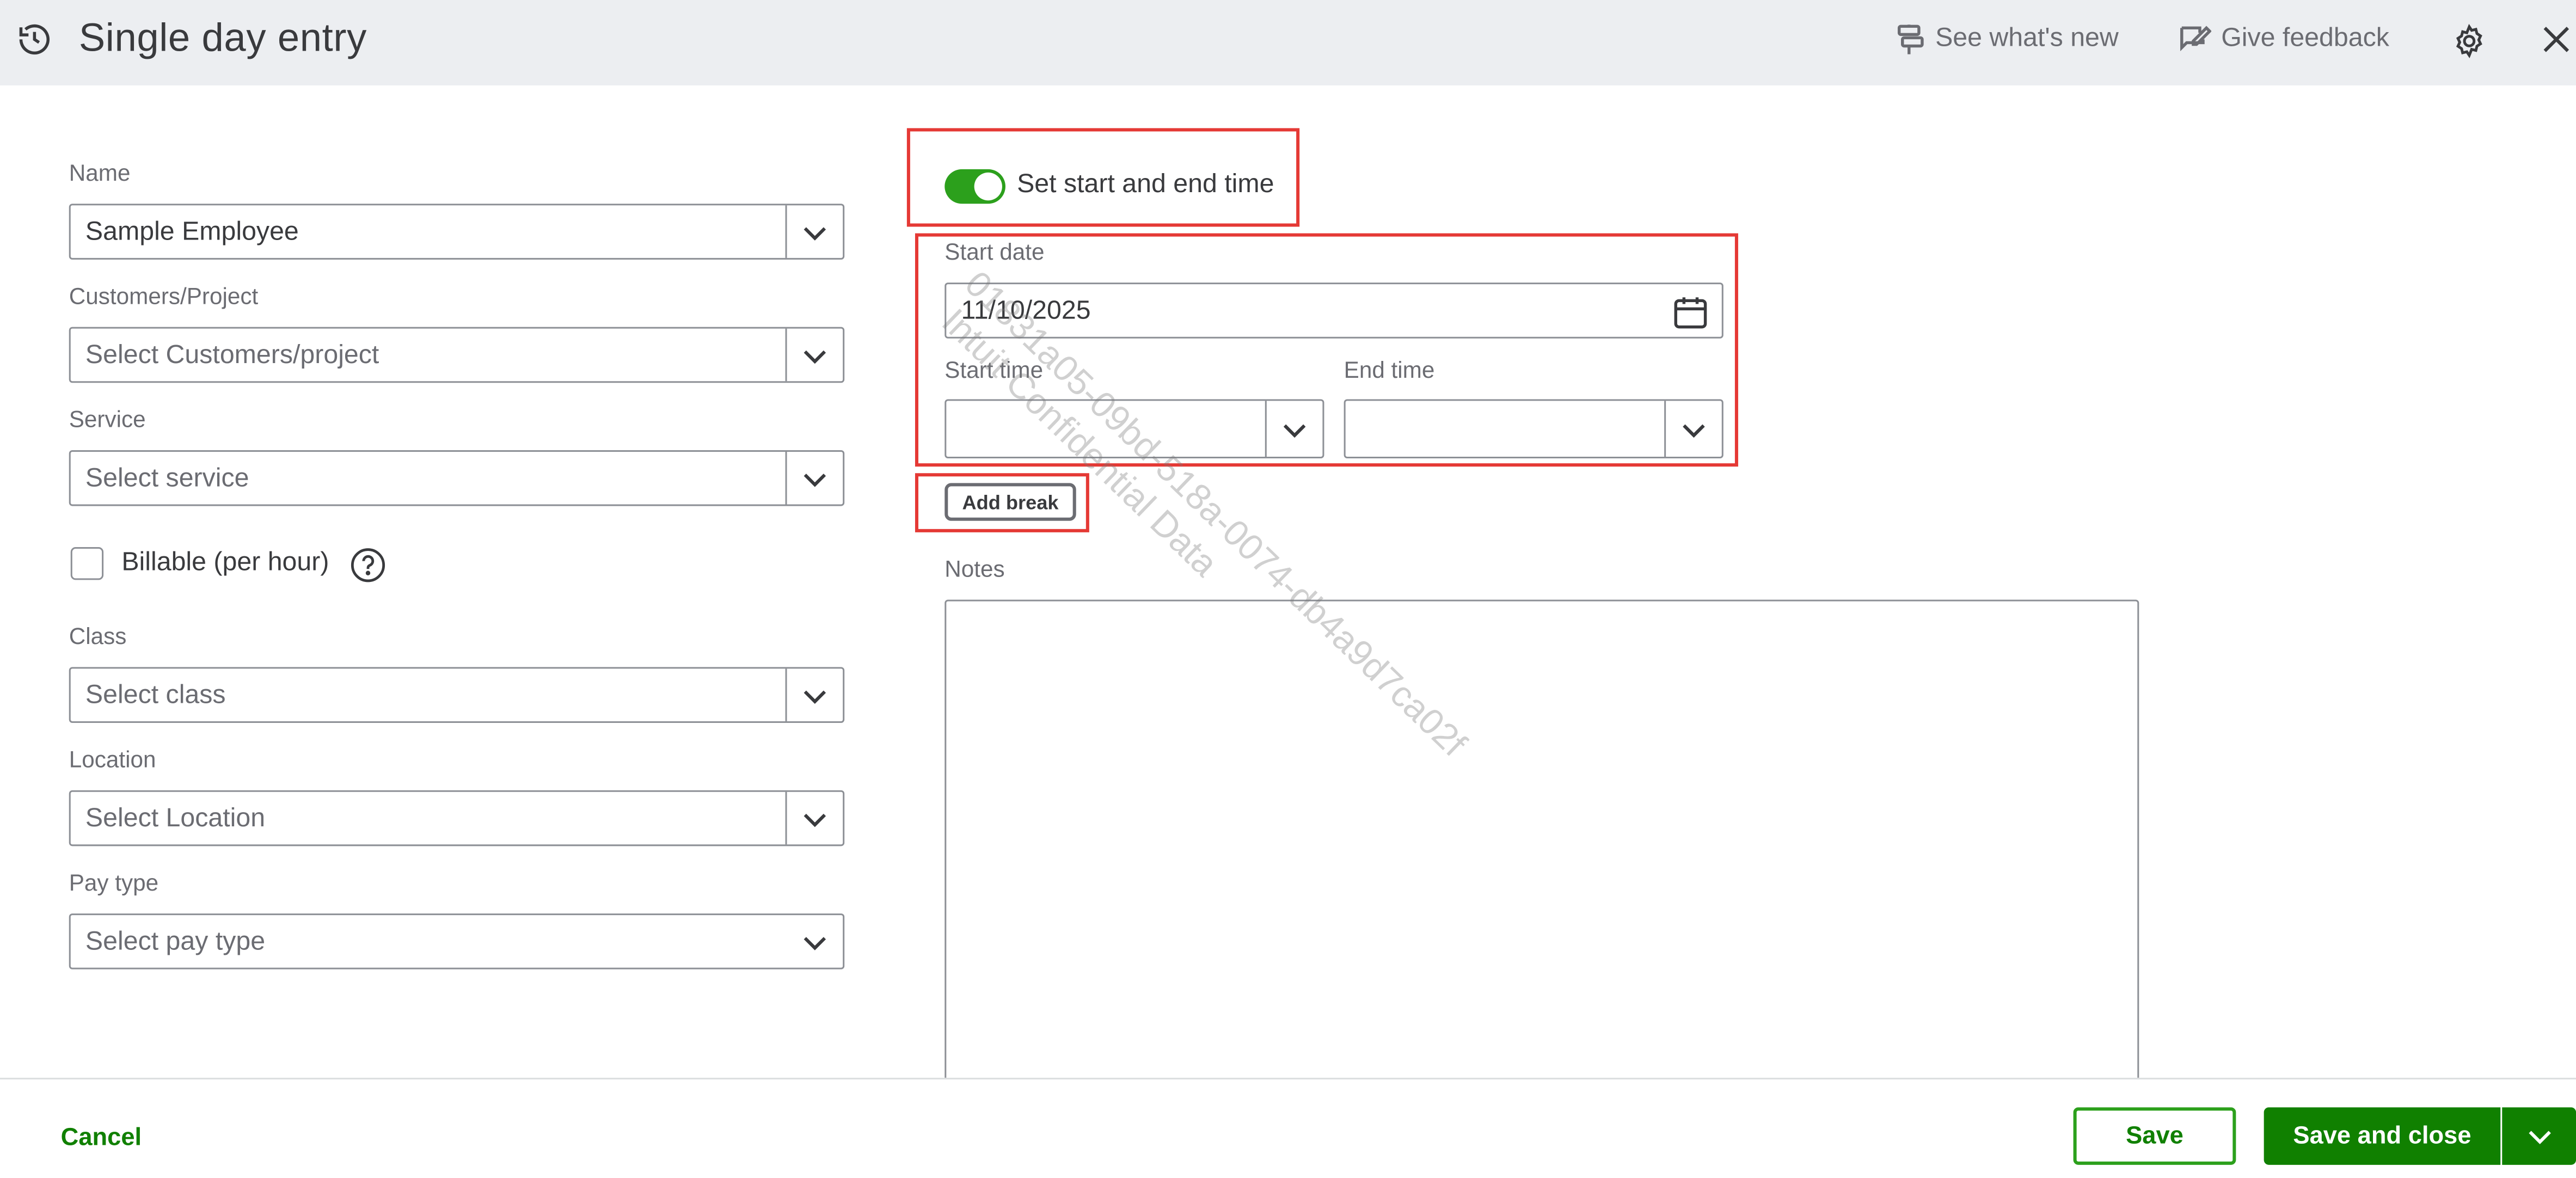  I want to click on paytype-select: Select pay type, so click(457, 941).